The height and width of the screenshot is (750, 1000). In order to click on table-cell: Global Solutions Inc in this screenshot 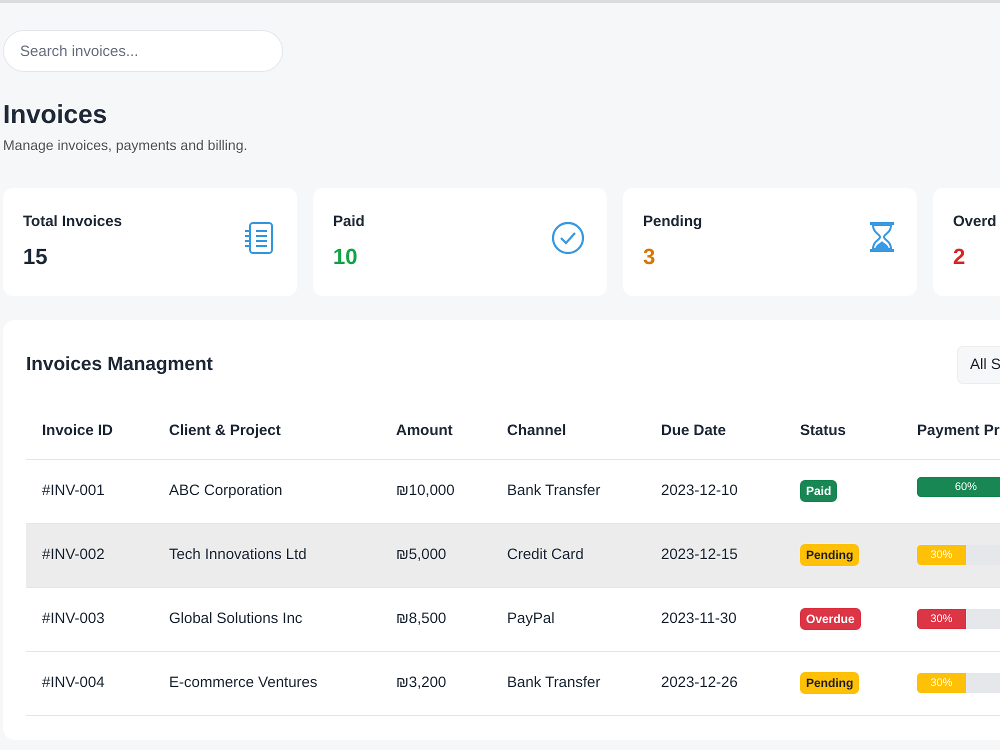, I will do `click(235, 618)`.